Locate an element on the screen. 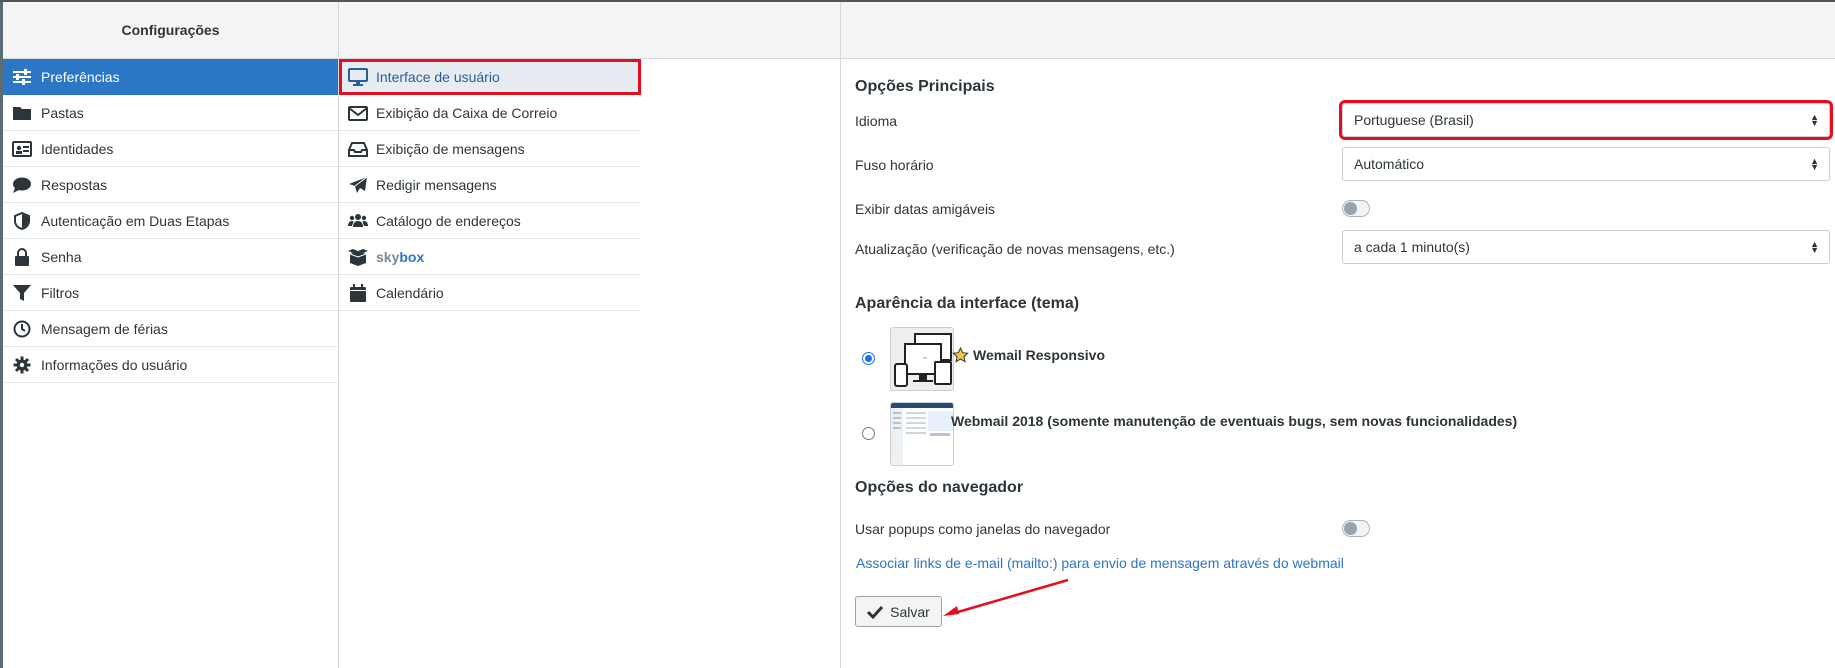 The height and width of the screenshot is (668, 1835). popups-toggle is located at coordinates (1356, 528).